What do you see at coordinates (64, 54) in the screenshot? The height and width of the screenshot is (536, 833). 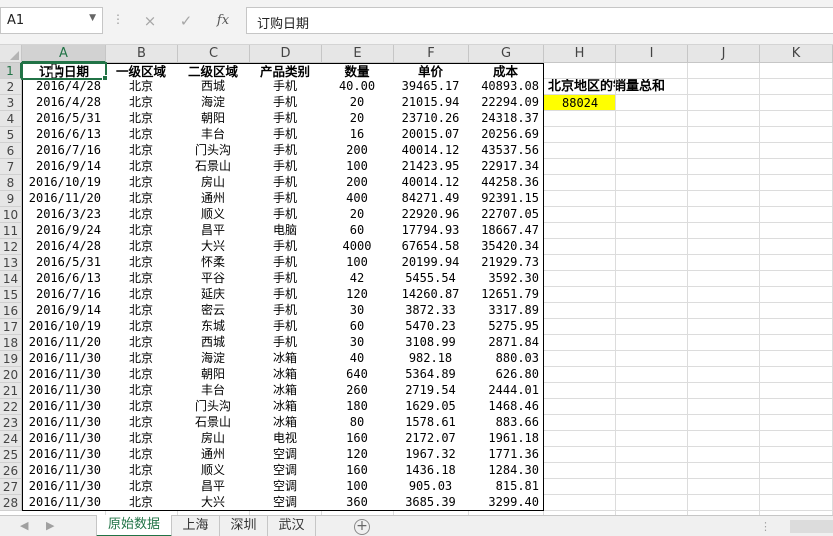 I see `column-header-a: A` at bounding box center [64, 54].